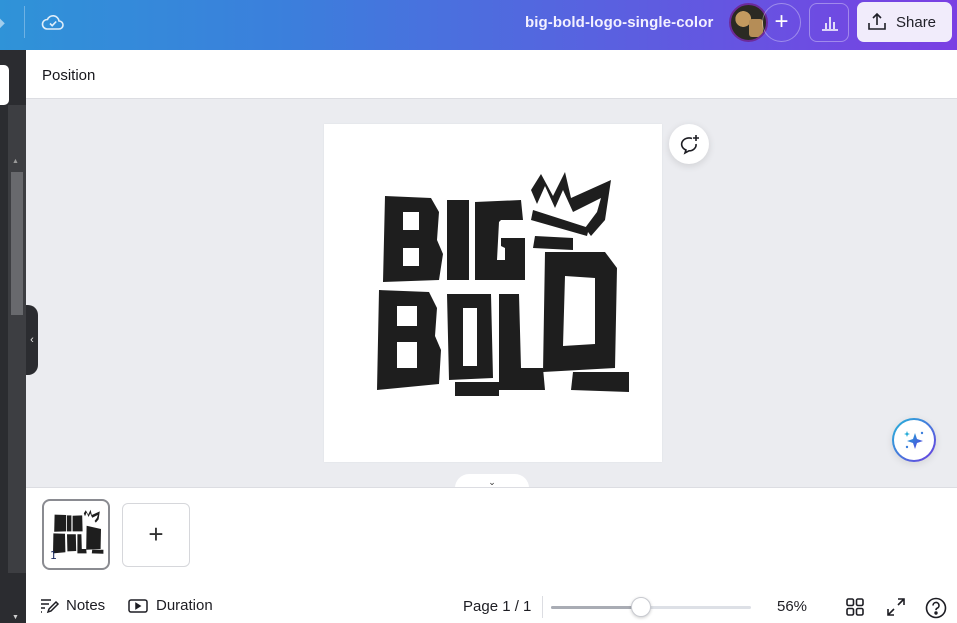 This screenshot has width=957, height=623. I want to click on help-button, so click(936, 610).